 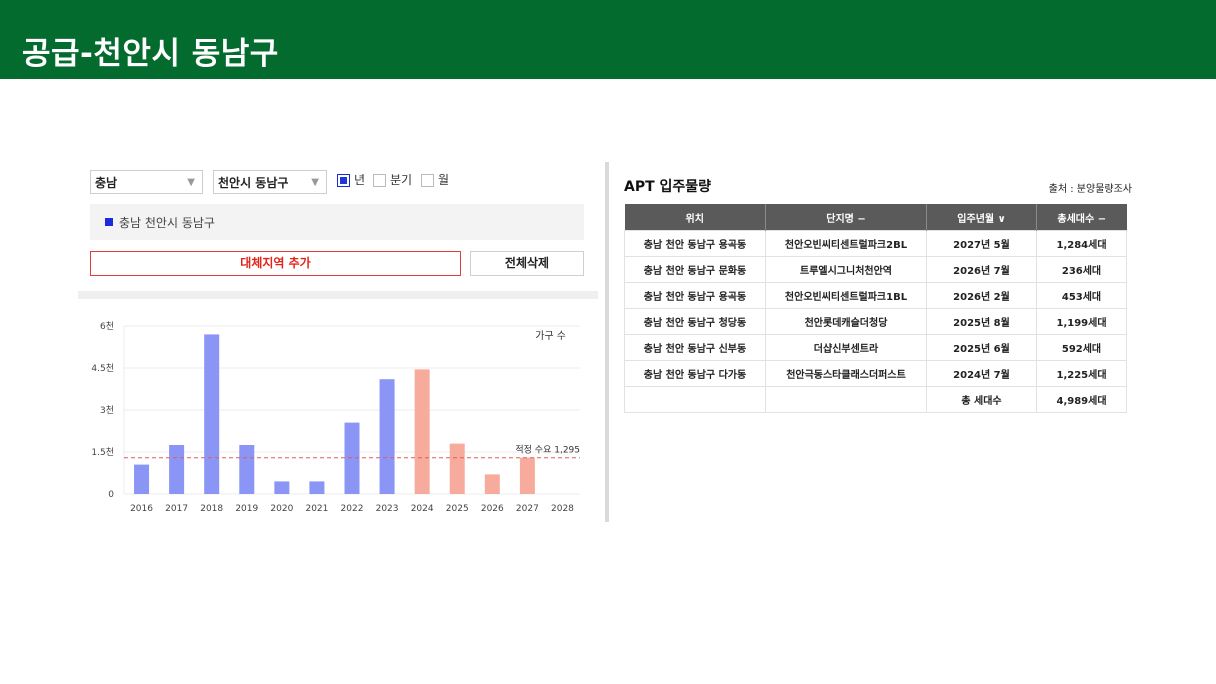 What do you see at coordinates (422, 509) in the screenshot?
I see `x-tick-label: 2024` at bounding box center [422, 509].